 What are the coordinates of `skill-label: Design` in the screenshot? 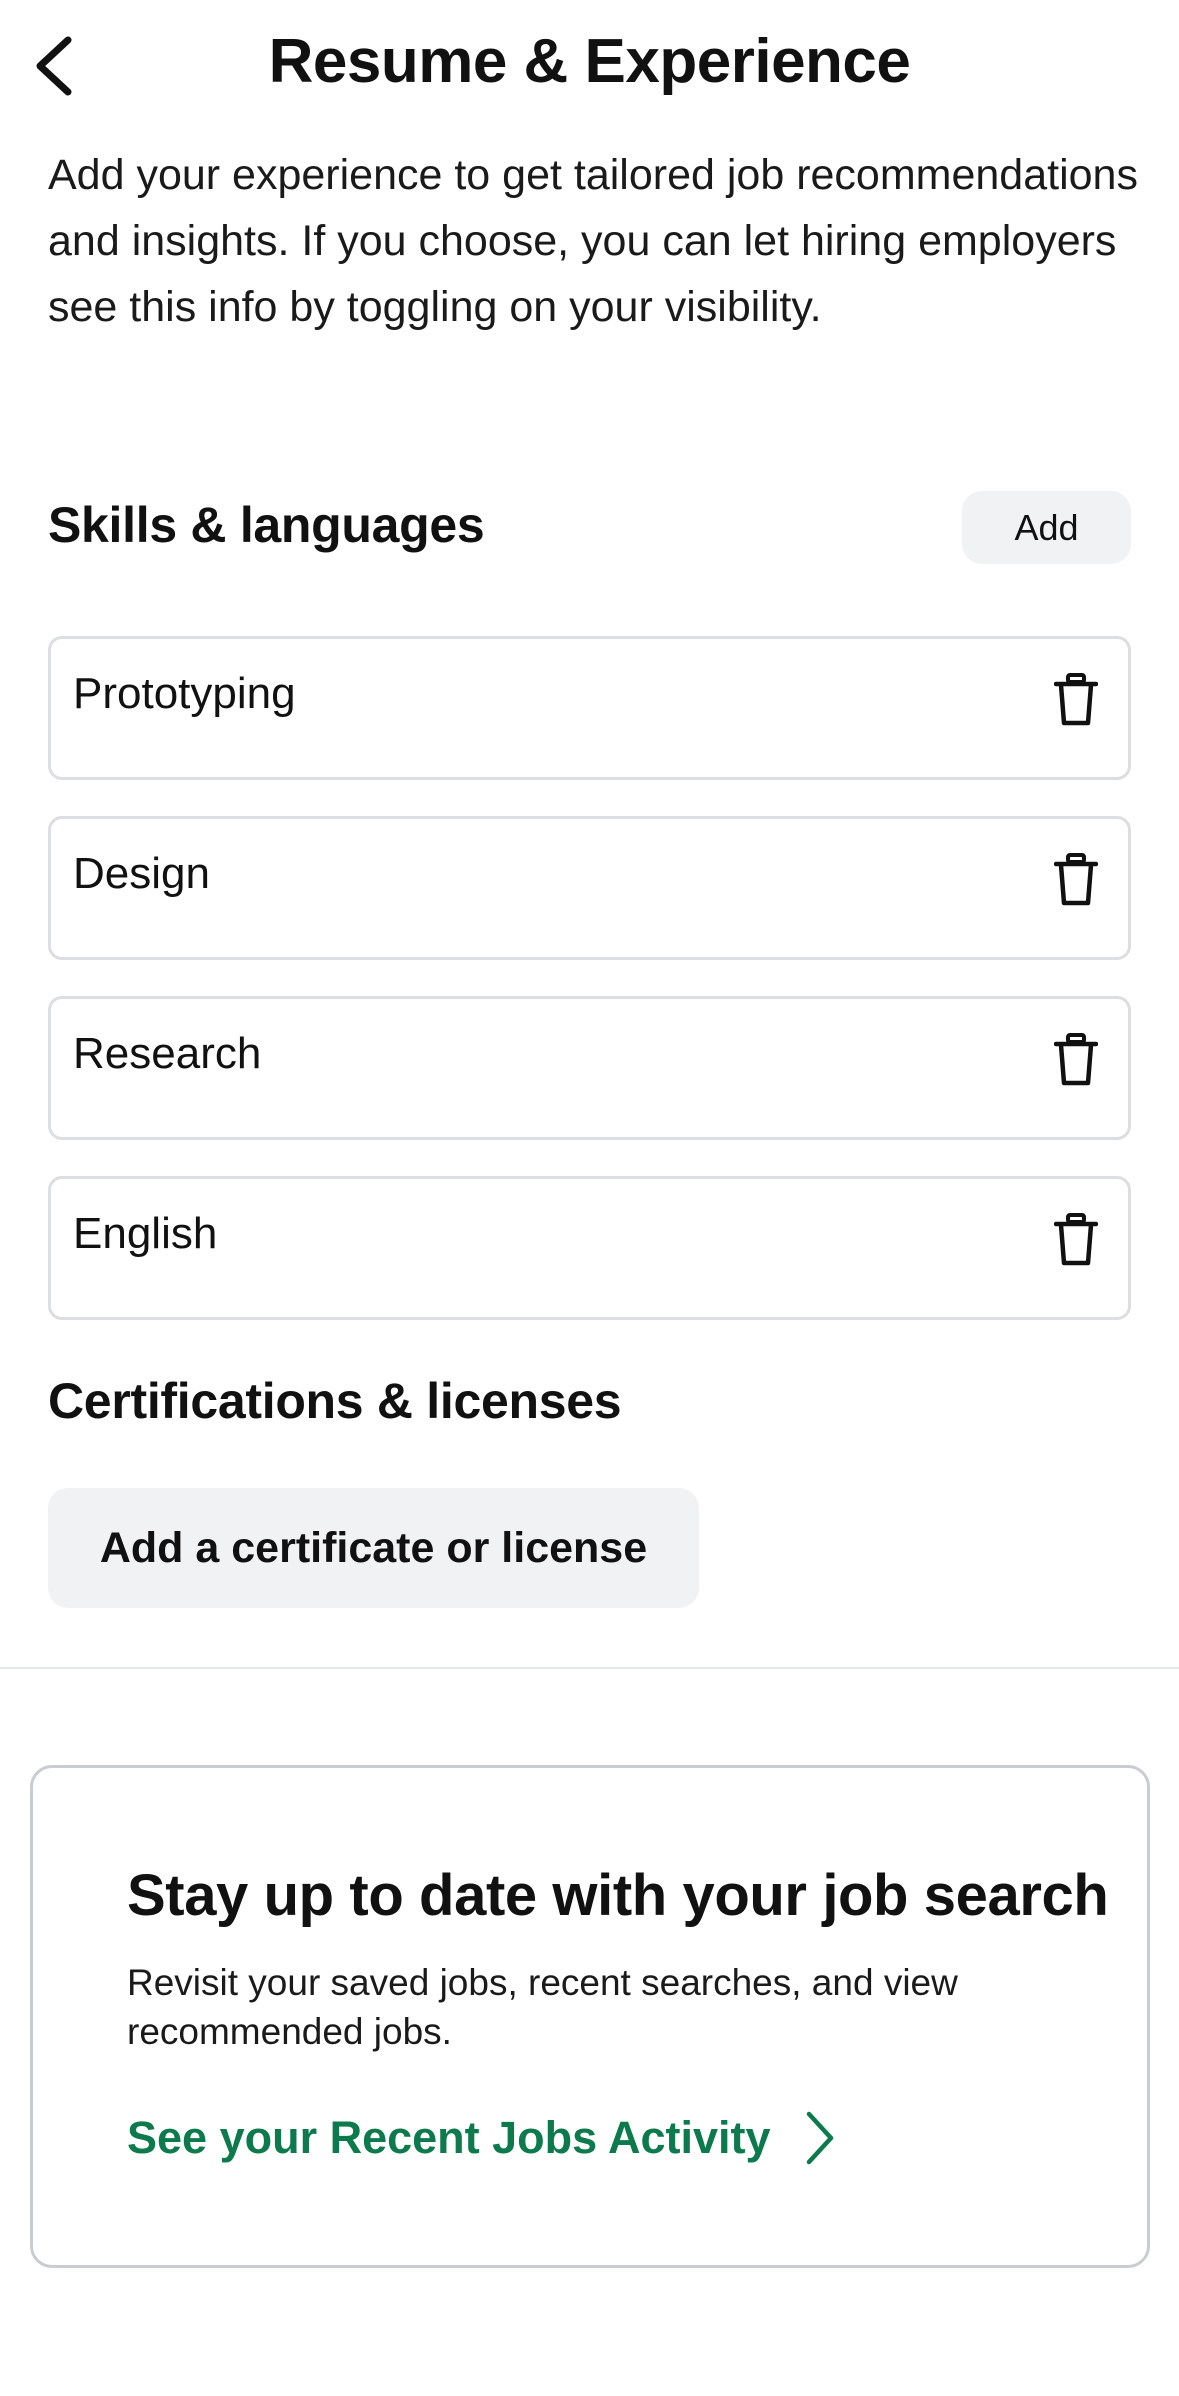 It's located at (141, 873).